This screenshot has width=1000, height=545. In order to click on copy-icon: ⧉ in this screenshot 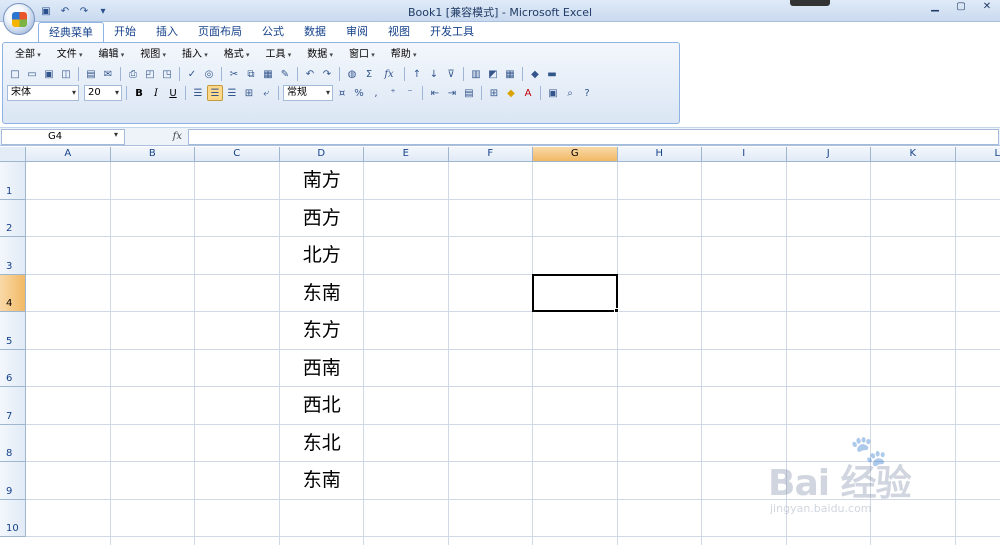, I will do `click(251, 74)`.